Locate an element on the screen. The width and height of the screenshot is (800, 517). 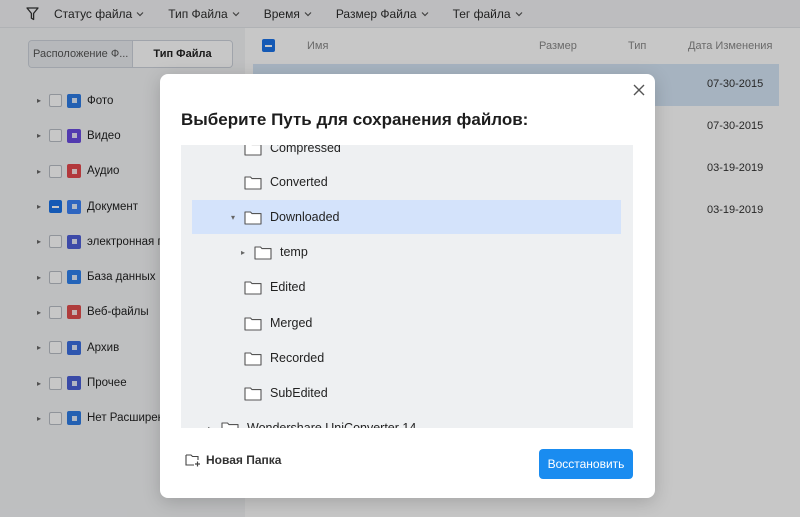
folder-node-compressed: Compressed is located at coordinates (292, 155).